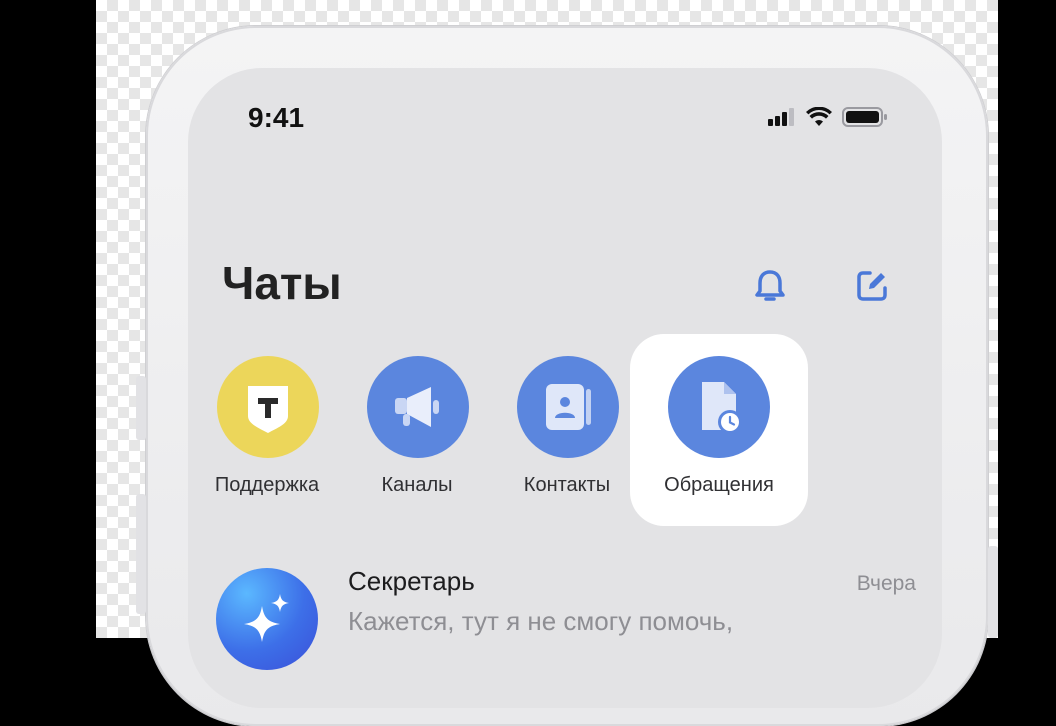 The width and height of the screenshot is (1056, 726). I want to click on story-requests: Обращения, so click(719, 430).